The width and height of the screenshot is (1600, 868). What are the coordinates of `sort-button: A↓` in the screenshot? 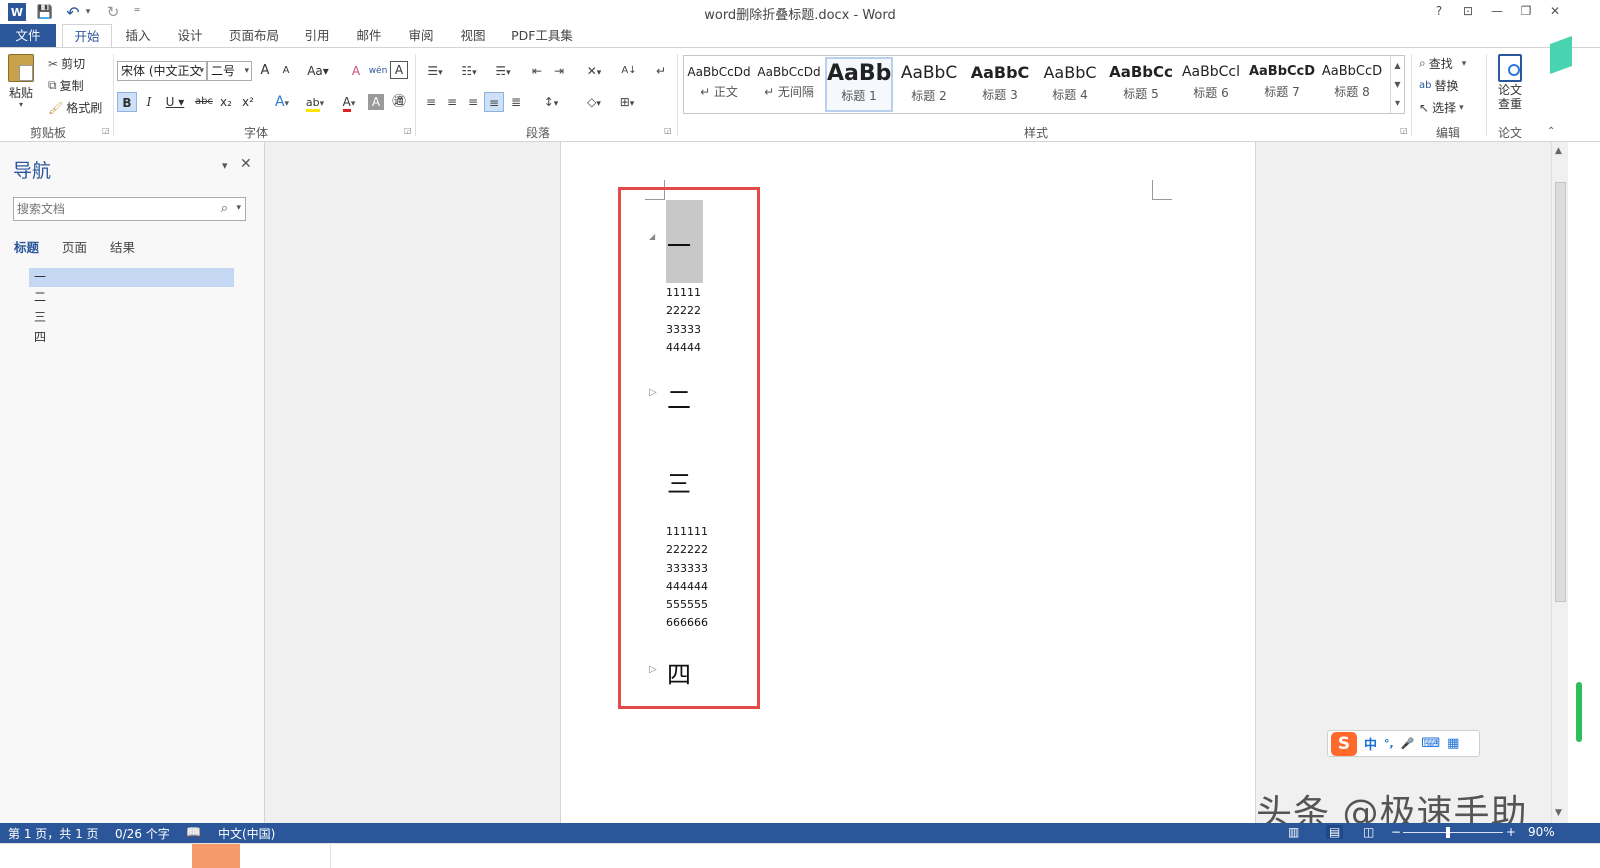 It's located at (629, 71).